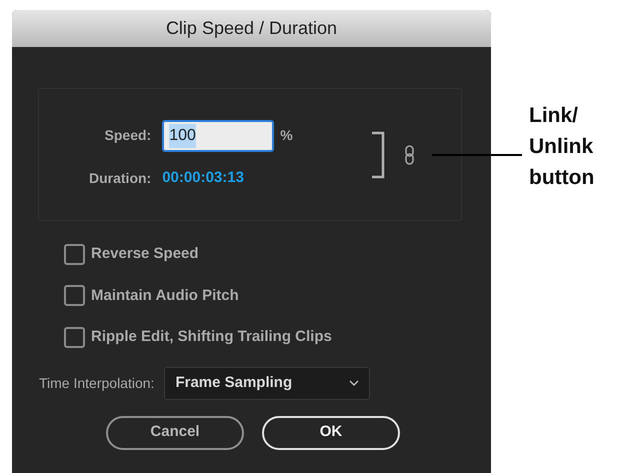 The image size is (623, 473). What do you see at coordinates (331, 433) in the screenshot?
I see `ok-button: OK` at bounding box center [331, 433].